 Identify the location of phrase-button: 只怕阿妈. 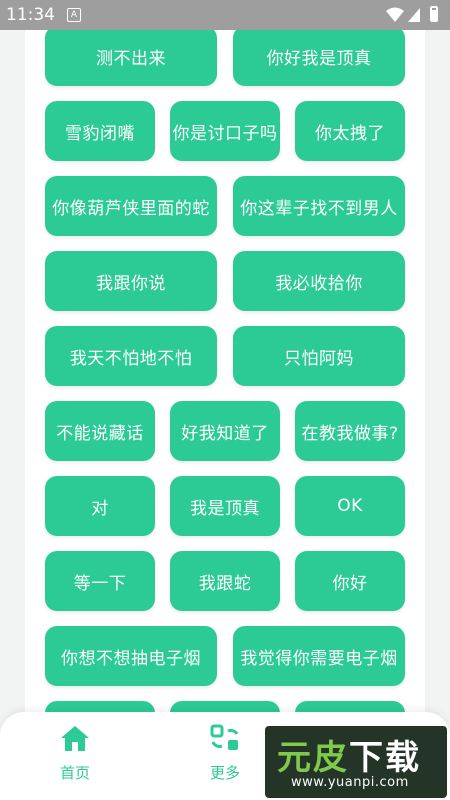
(319, 356).